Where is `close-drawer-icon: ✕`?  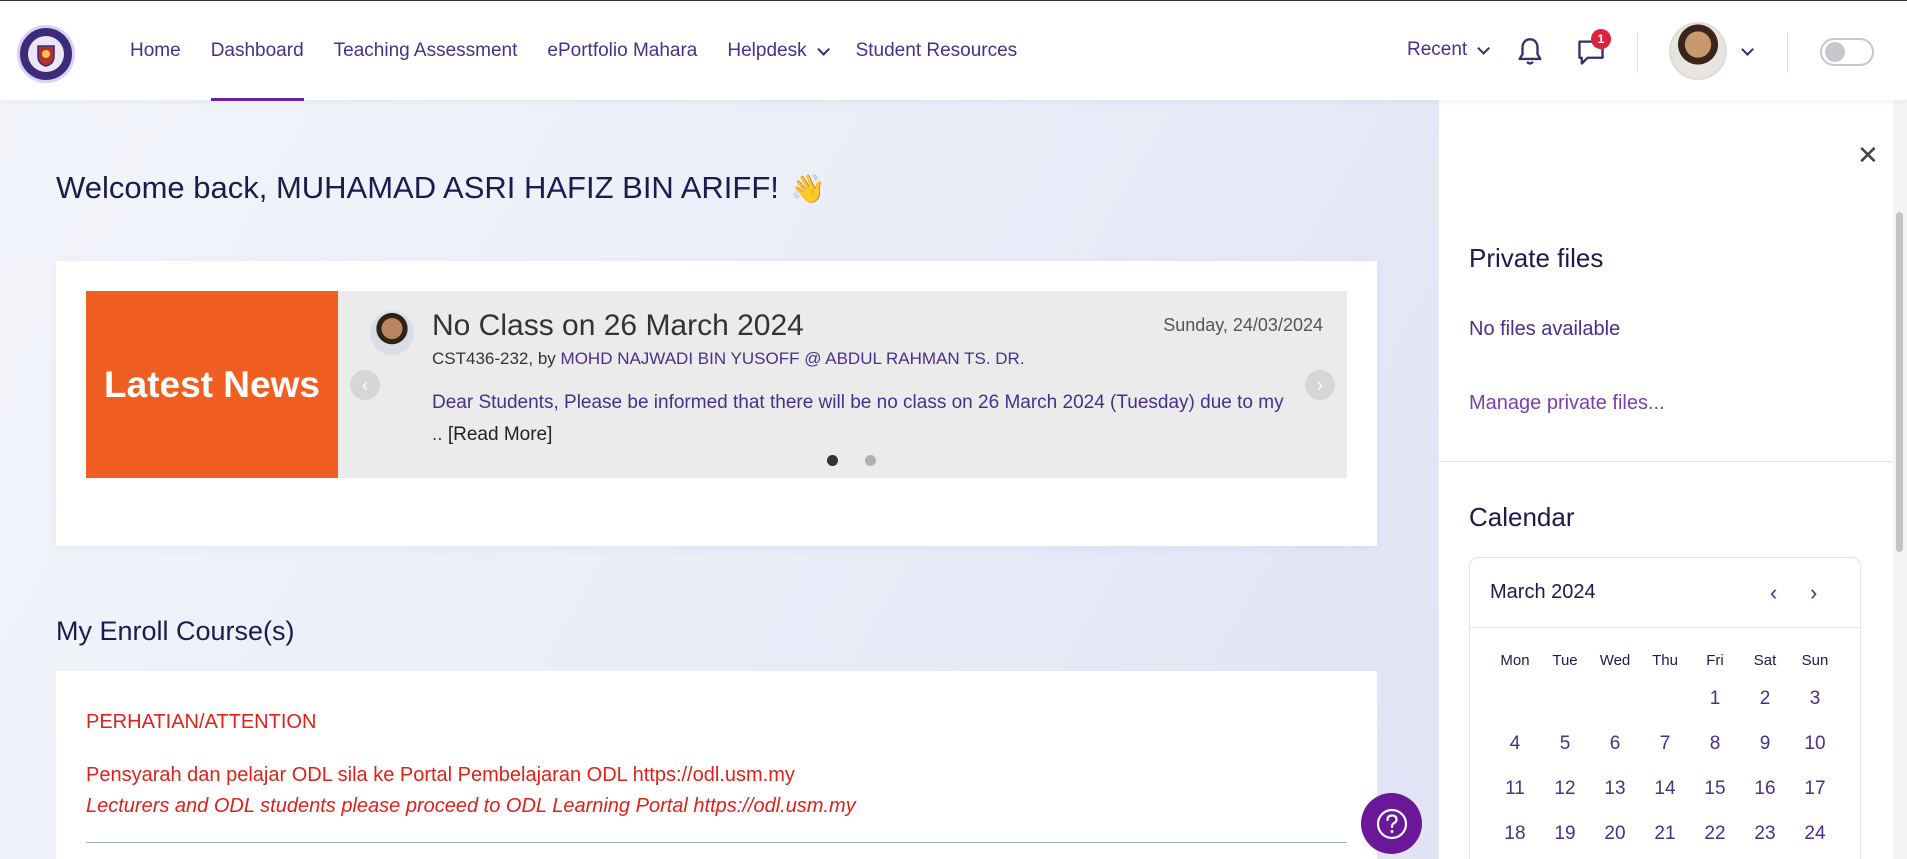
close-drawer-icon: ✕ is located at coordinates (1868, 155).